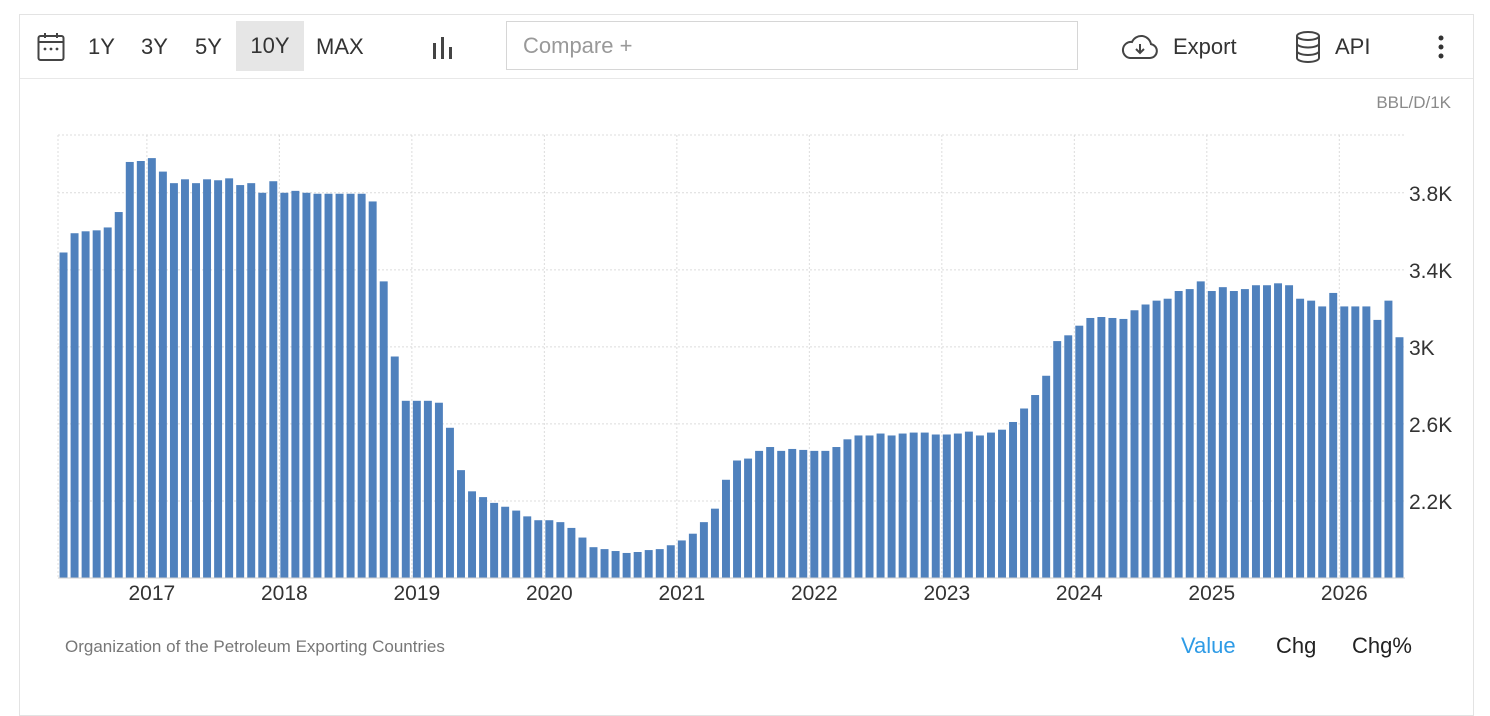 This screenshot has height=716, width=1490. What do you see at coordinates (1430, 425) in the screenshot?
I see `y-tick-label: 2.6K` at bounding box center [1430, 425].